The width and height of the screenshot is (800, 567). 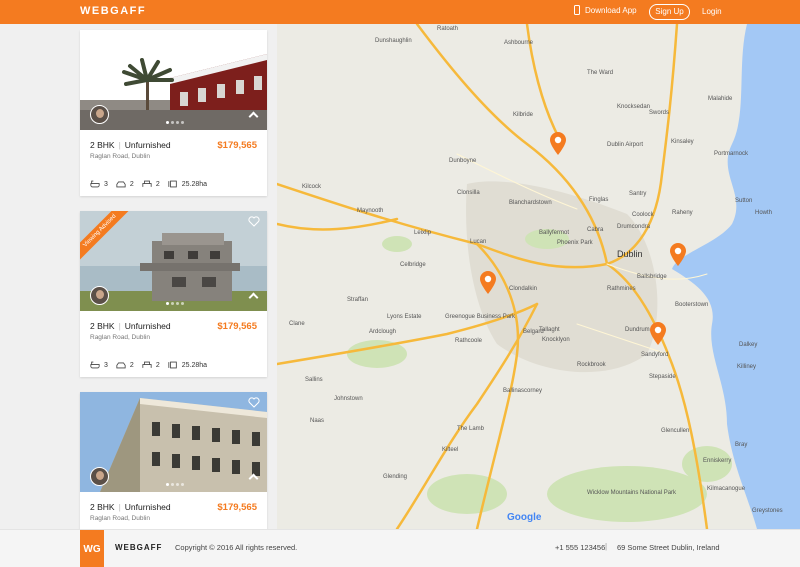 What do you see at coordinates (194, 184) in the screenshot?
I see `area-value: 25.28ha` at bounding box center [194, 184].